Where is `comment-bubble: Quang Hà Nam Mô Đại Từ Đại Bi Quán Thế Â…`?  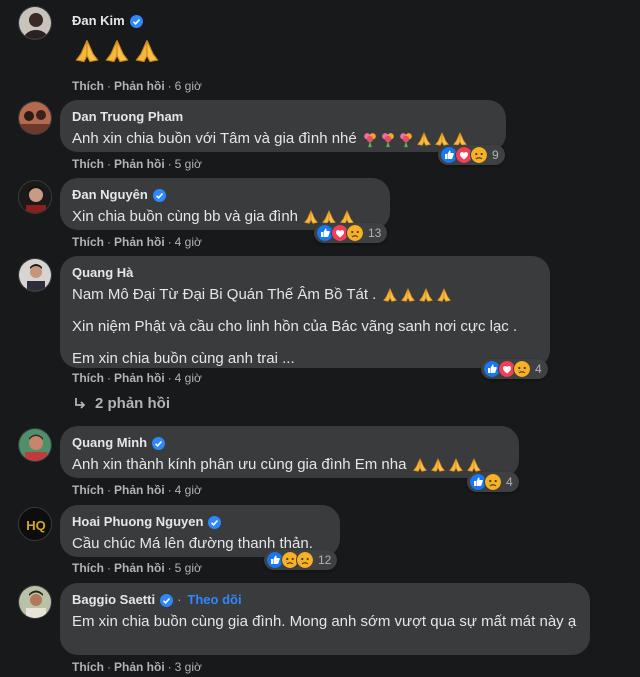 comment-bubble: Quang Hà Nam Mô Đại Từ Đại Bi Quán Thế Â… is located at coordinates (305, 312).